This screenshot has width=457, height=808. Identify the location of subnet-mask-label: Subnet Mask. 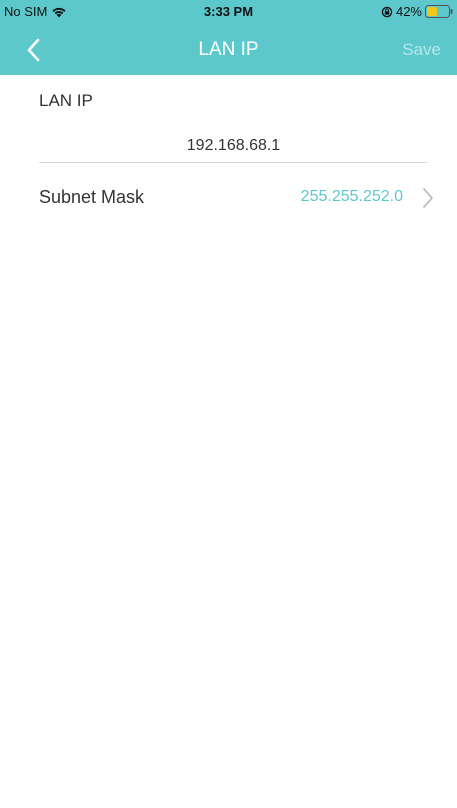
(92, 197).